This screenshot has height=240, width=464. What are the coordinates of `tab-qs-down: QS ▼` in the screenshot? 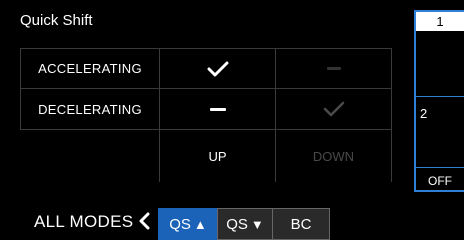 It's located at (245, 224).